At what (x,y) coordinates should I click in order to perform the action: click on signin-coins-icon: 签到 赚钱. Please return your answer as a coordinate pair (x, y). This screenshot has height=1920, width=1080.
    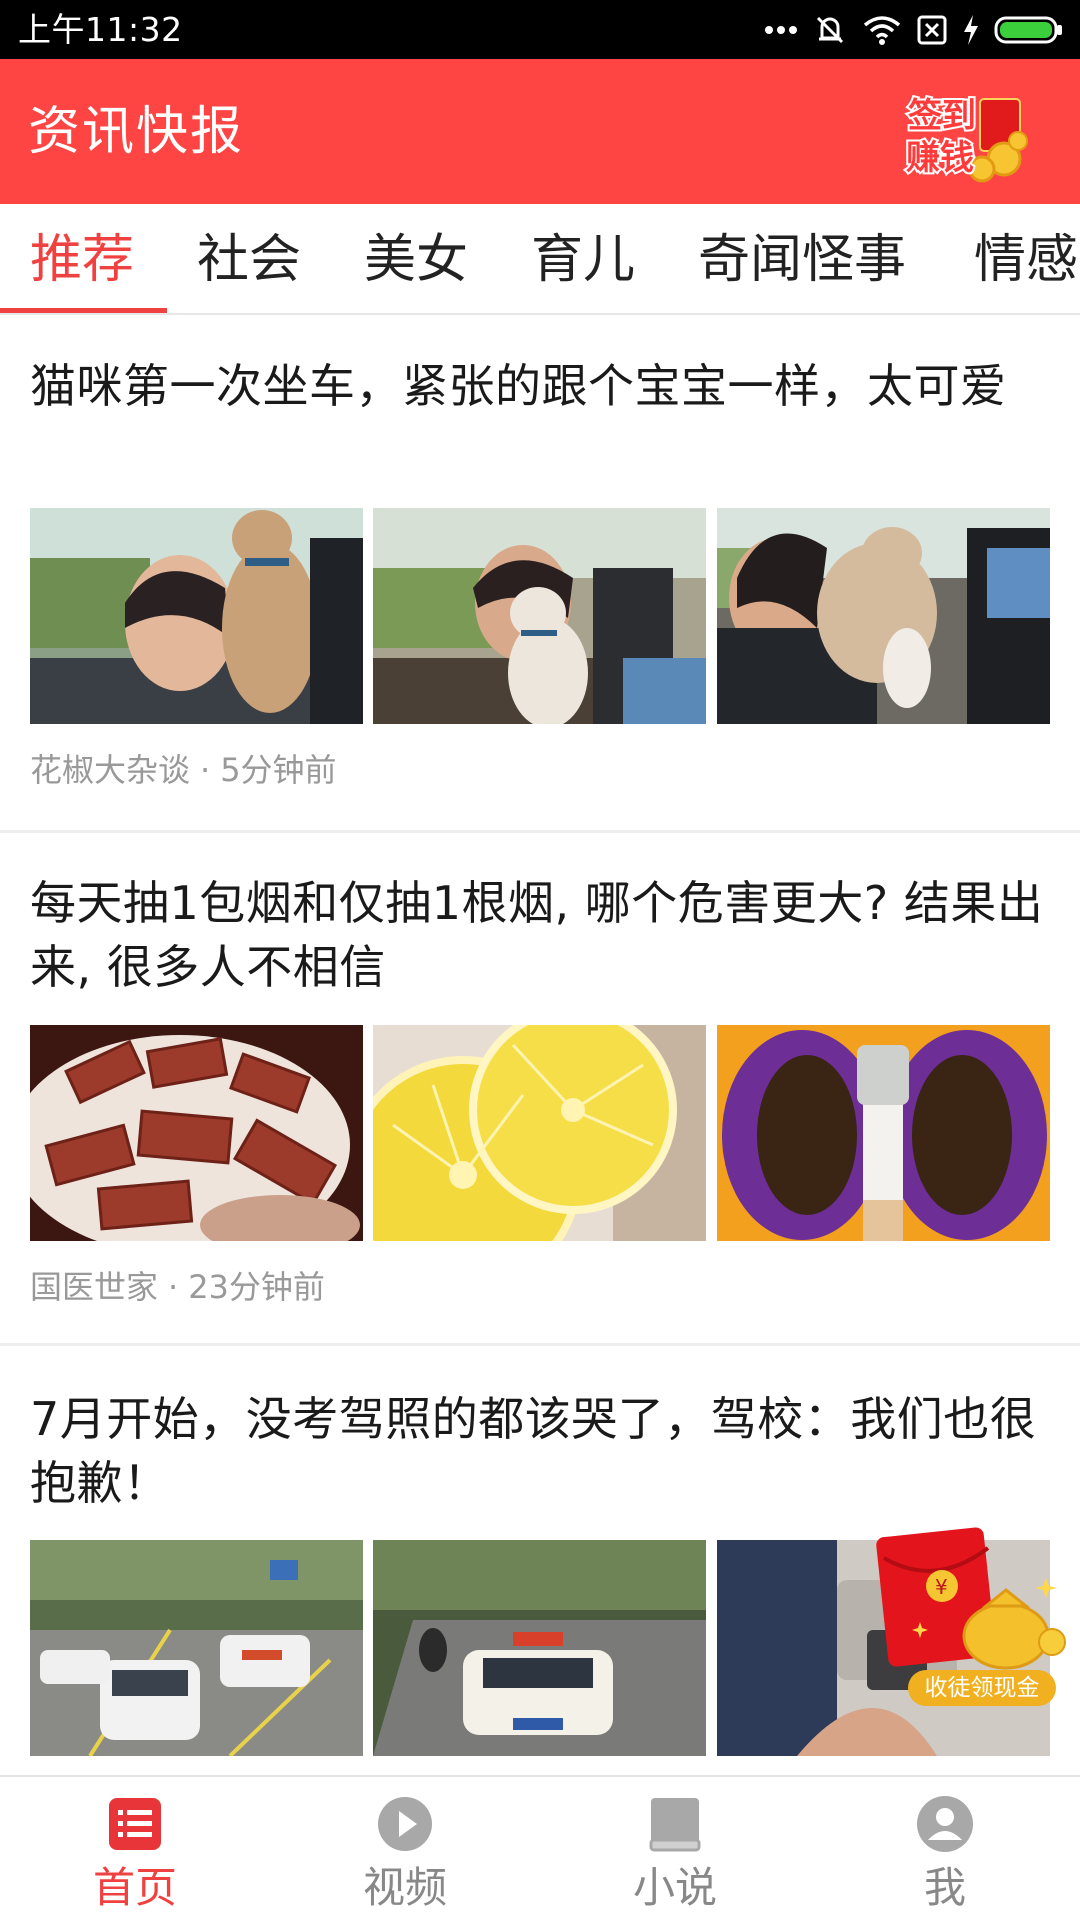
    Looking at the image, I should click on (966, 138).